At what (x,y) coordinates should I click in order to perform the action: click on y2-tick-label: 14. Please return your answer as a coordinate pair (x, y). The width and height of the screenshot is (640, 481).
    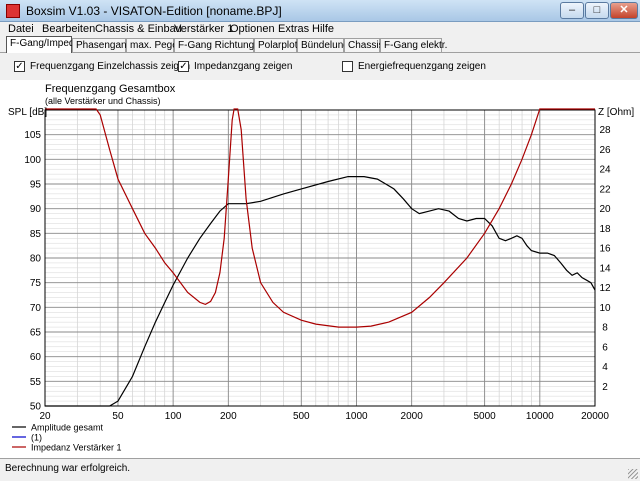
    Looking at the image, I should click on (605, 268).